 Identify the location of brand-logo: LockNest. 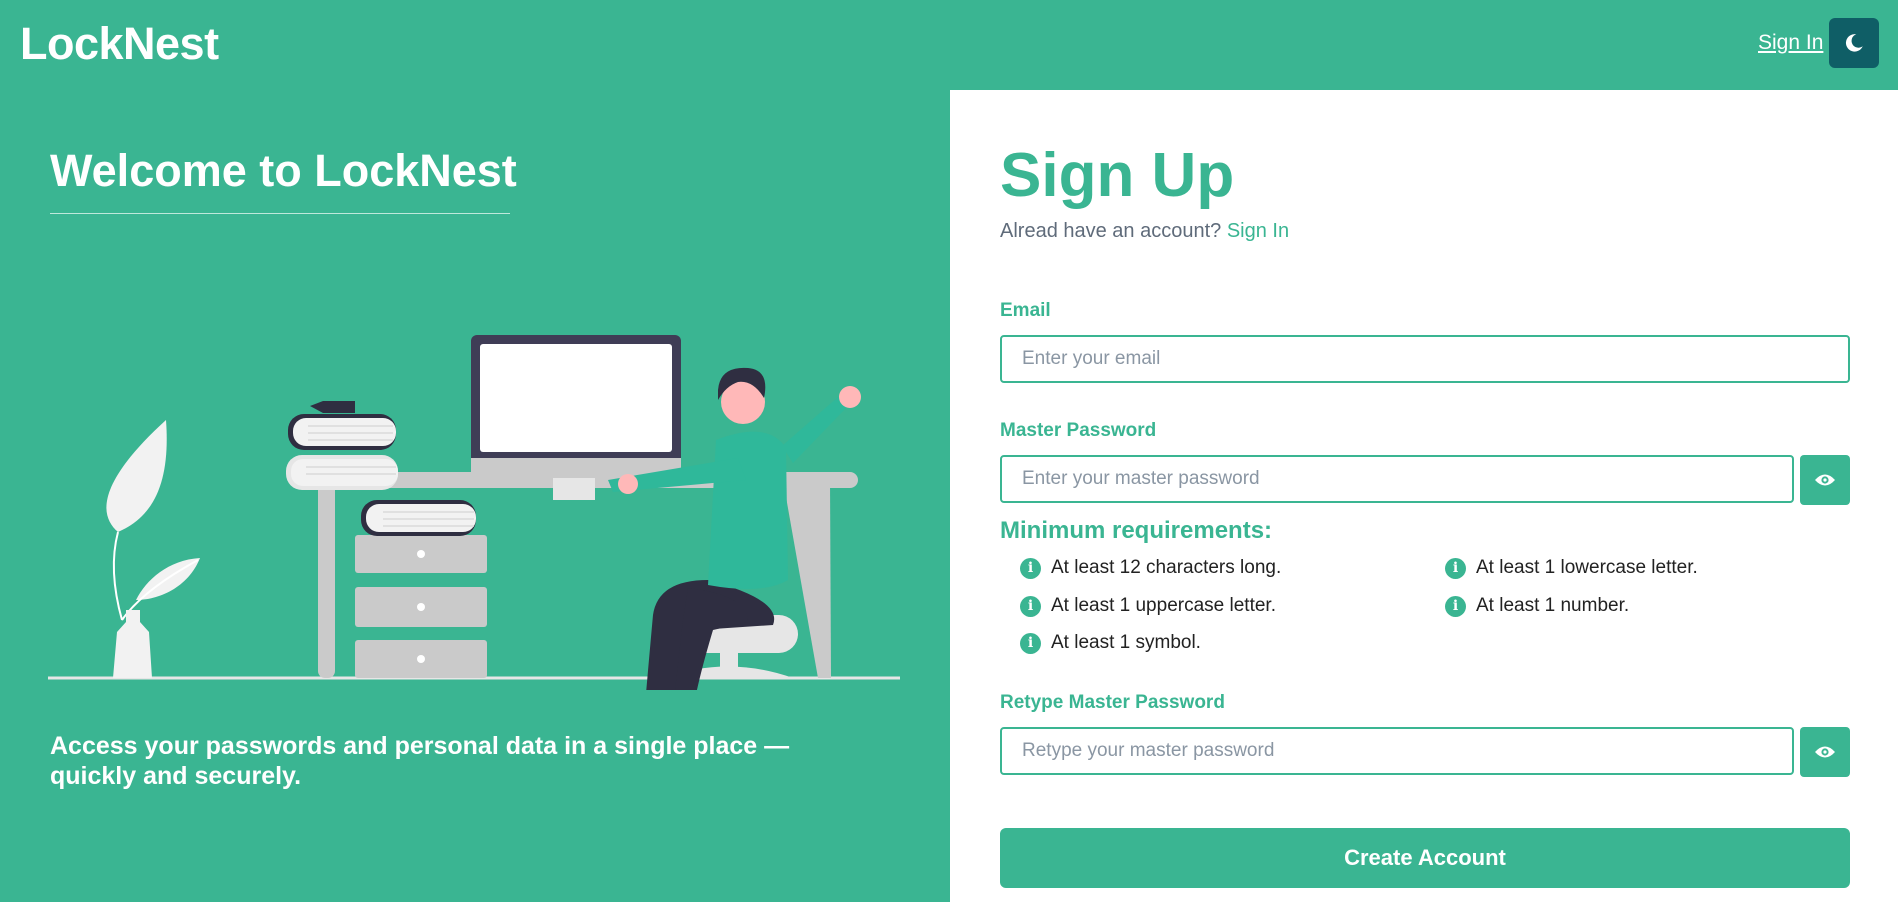
(119, 44).